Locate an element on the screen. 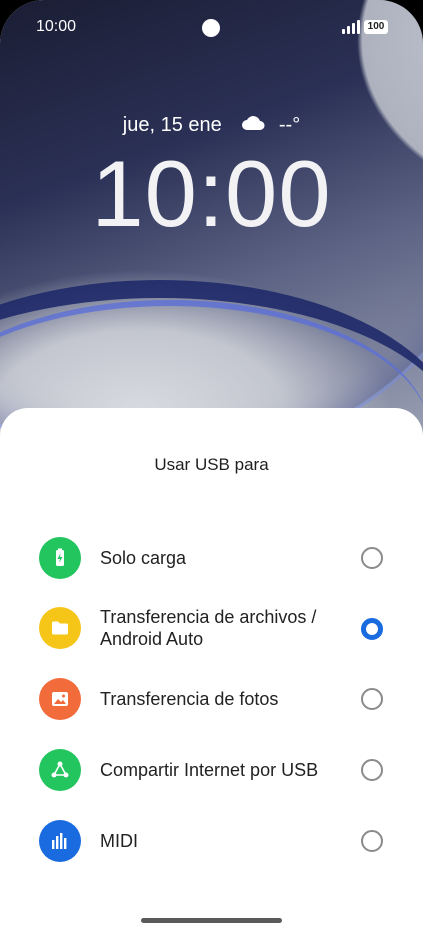 This screenshot has width=423, height=932. option-solo-carga: Solo carga is located at coordinates (211, 558).